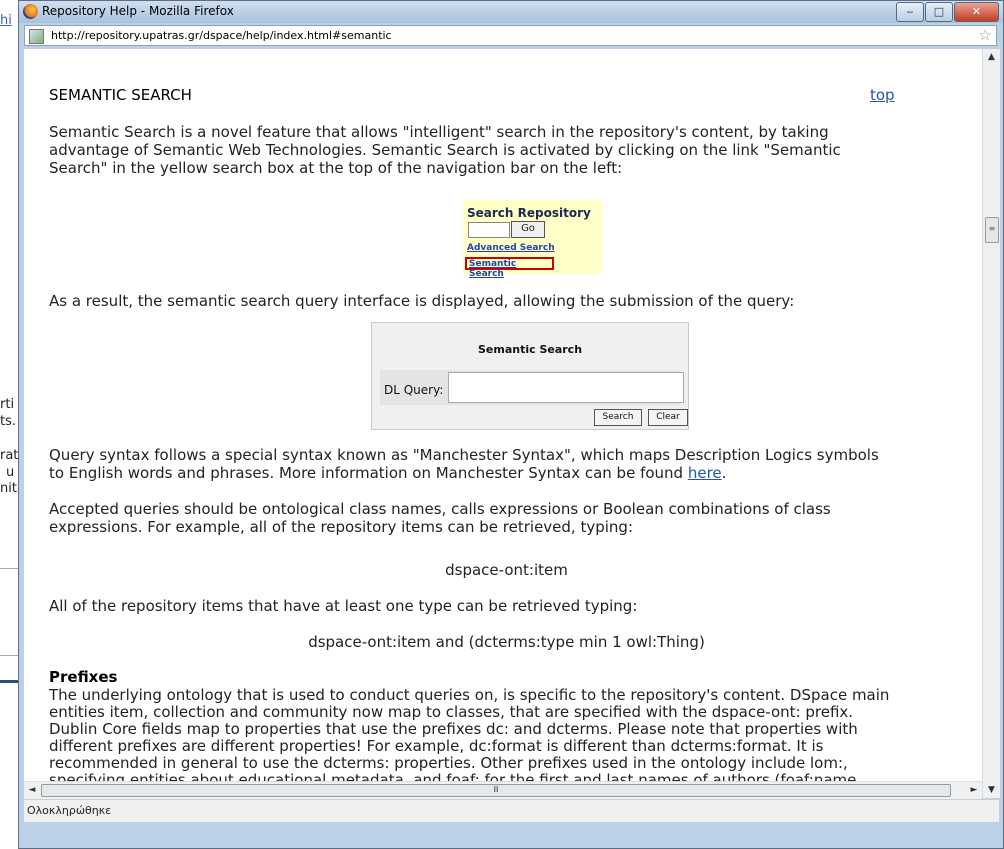 The height and width of the screenshot is (849, 1004). Describe the element at coordinates (939, 12) in the screenshot. I see `maximize-button: □` at that location.